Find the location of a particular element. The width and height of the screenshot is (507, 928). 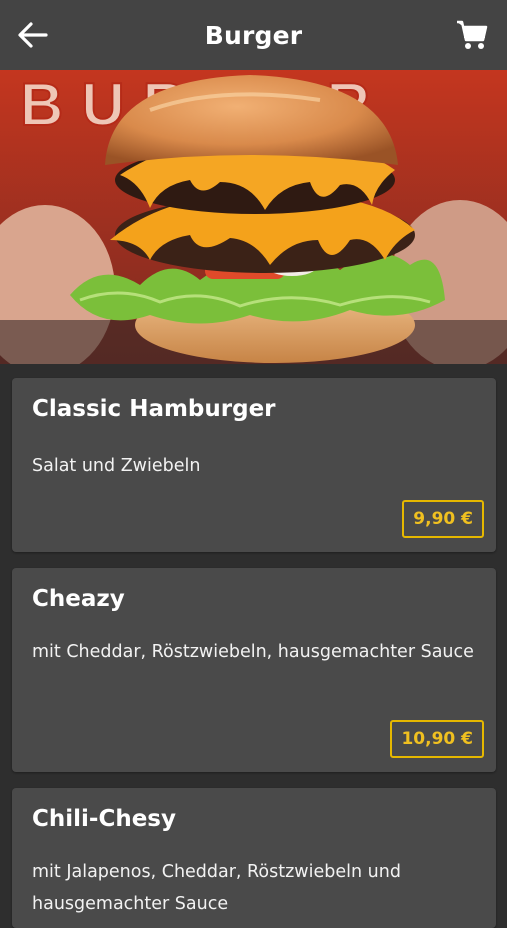

menu-item-name: Chili-Chesy is located at coordinates (104, 819).